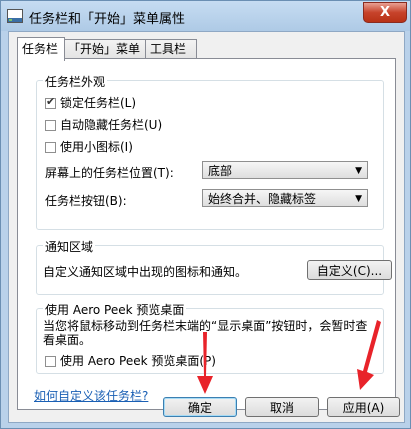 This screenshot has width=411, height=429. What do you see at coordinates (220, 171) in the screenshot?
I see `taskbar-location-value: 底部` at bounding box center [220, 171].